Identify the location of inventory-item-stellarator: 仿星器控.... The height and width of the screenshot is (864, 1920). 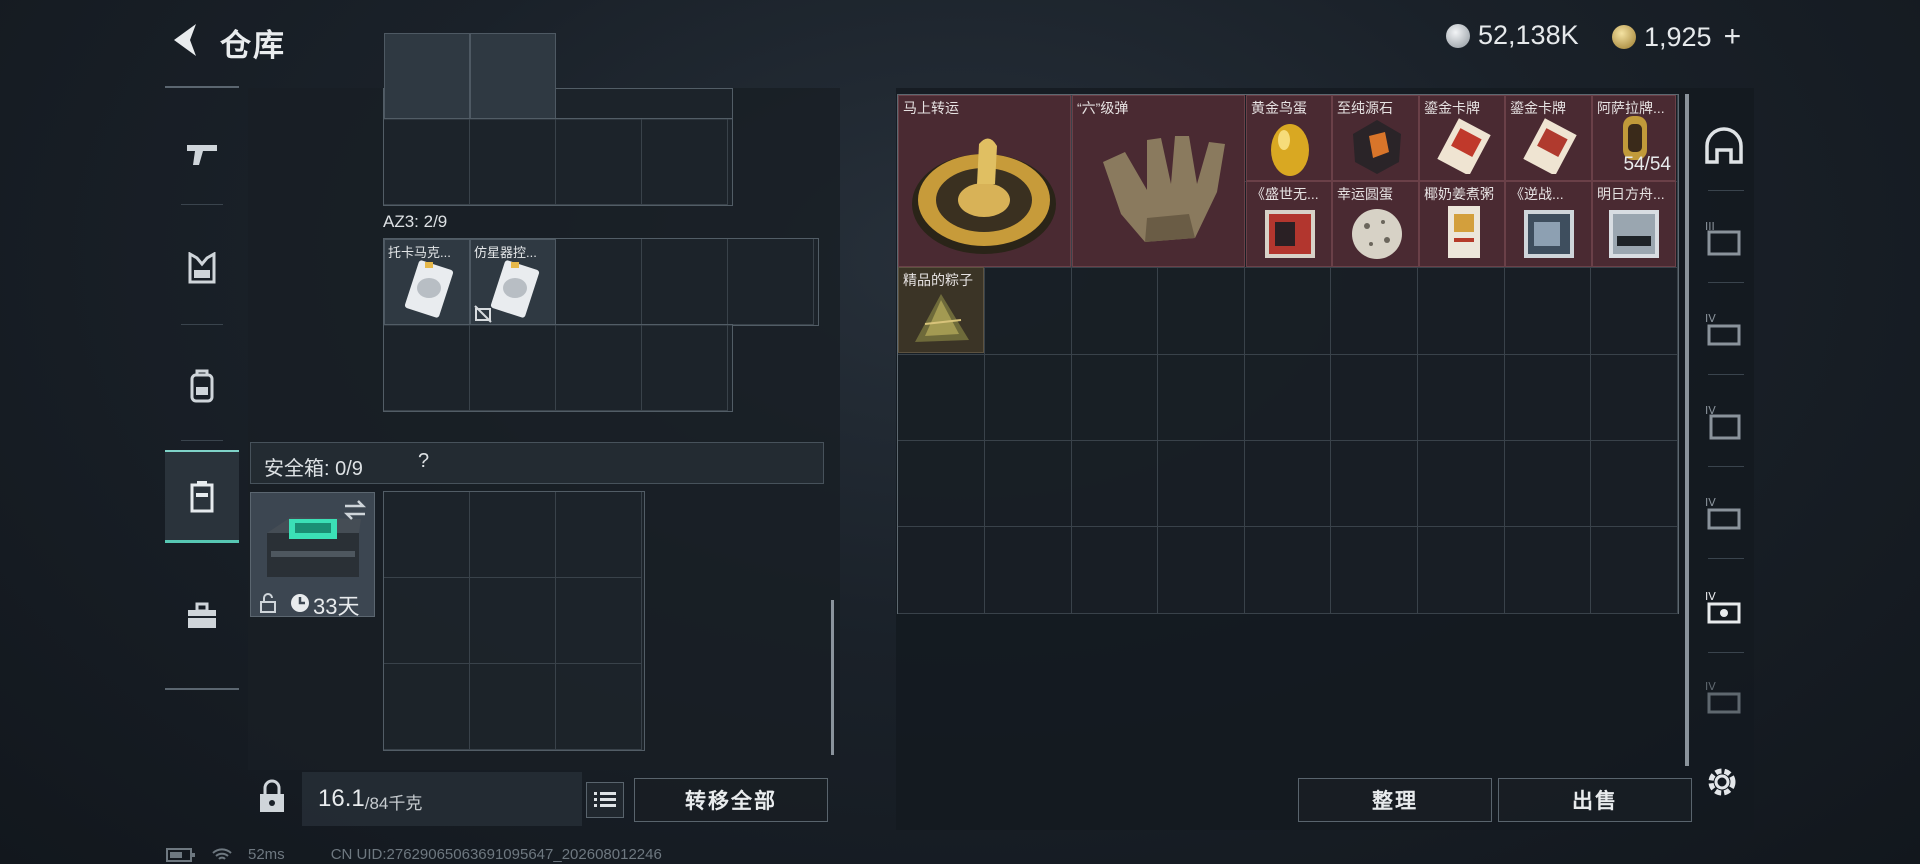
(513, 282).